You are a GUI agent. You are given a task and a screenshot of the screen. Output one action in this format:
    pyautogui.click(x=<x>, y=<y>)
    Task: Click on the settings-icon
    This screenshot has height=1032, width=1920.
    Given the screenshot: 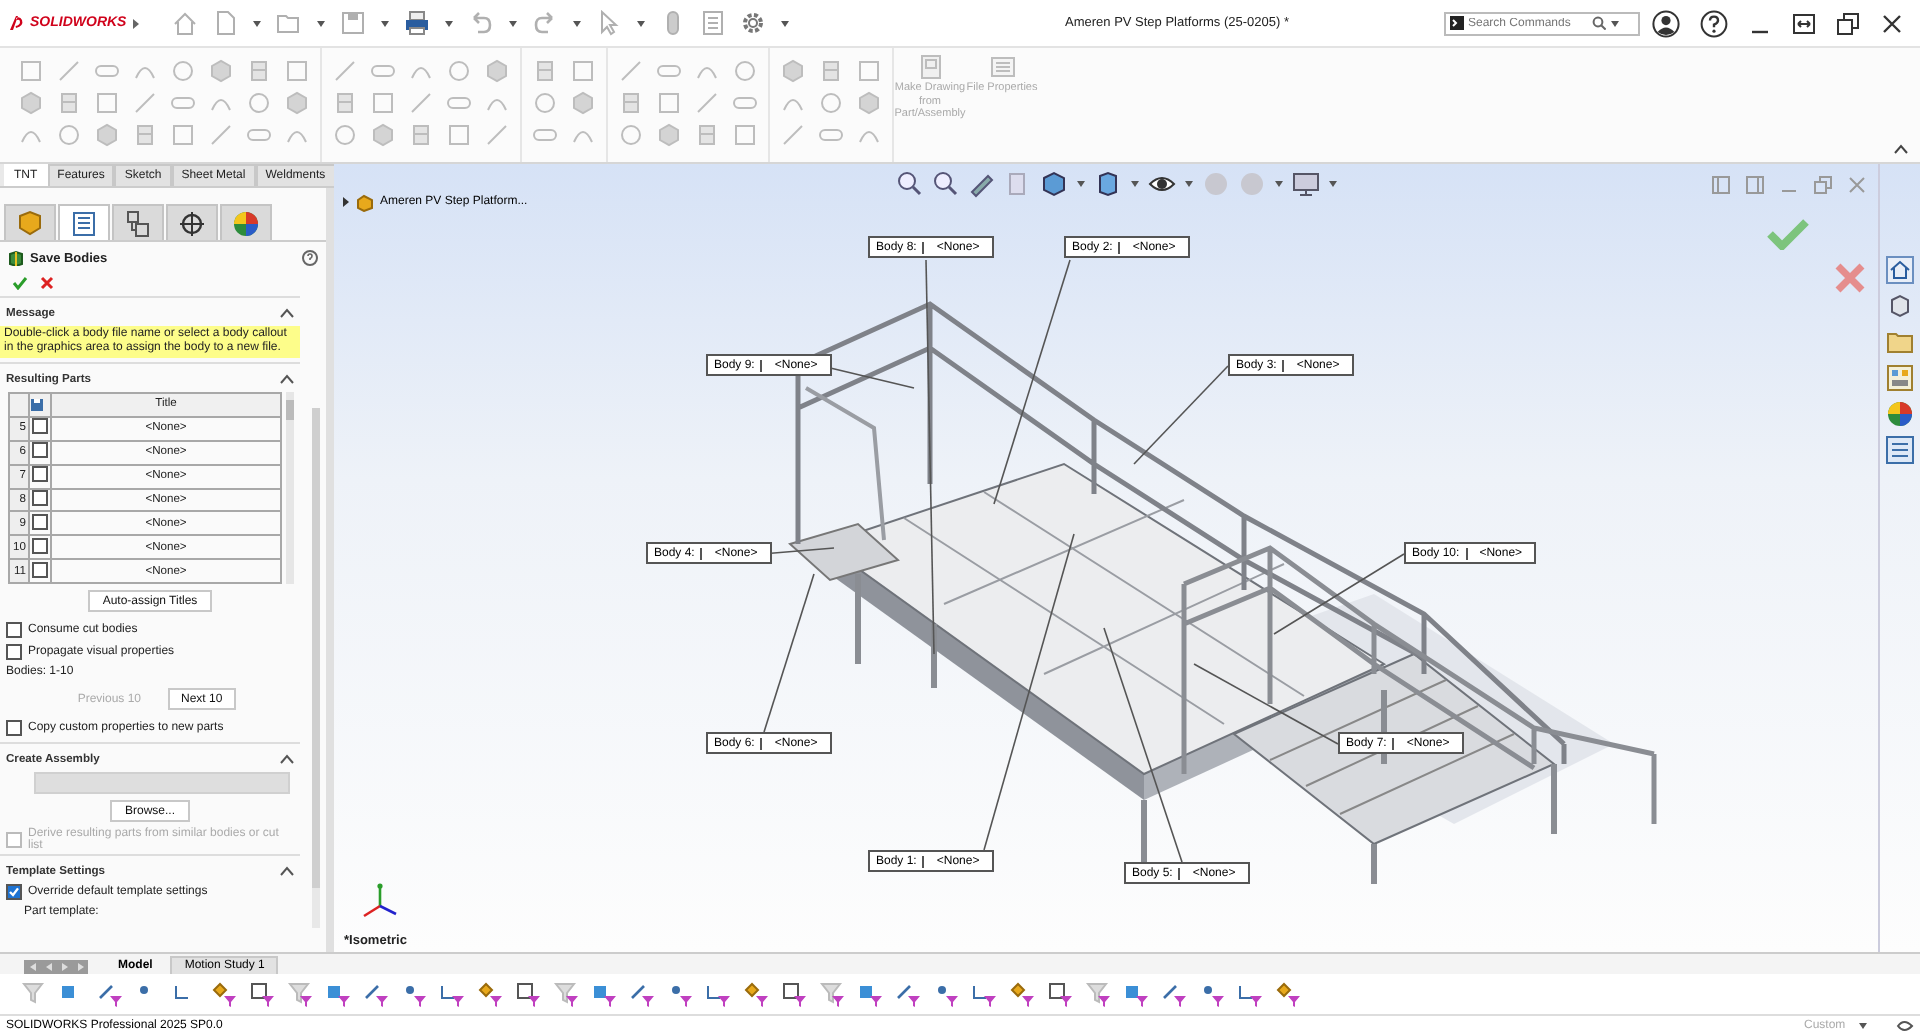 What is the action you would take?
    pyautogui.click(x=753, y=23)
    